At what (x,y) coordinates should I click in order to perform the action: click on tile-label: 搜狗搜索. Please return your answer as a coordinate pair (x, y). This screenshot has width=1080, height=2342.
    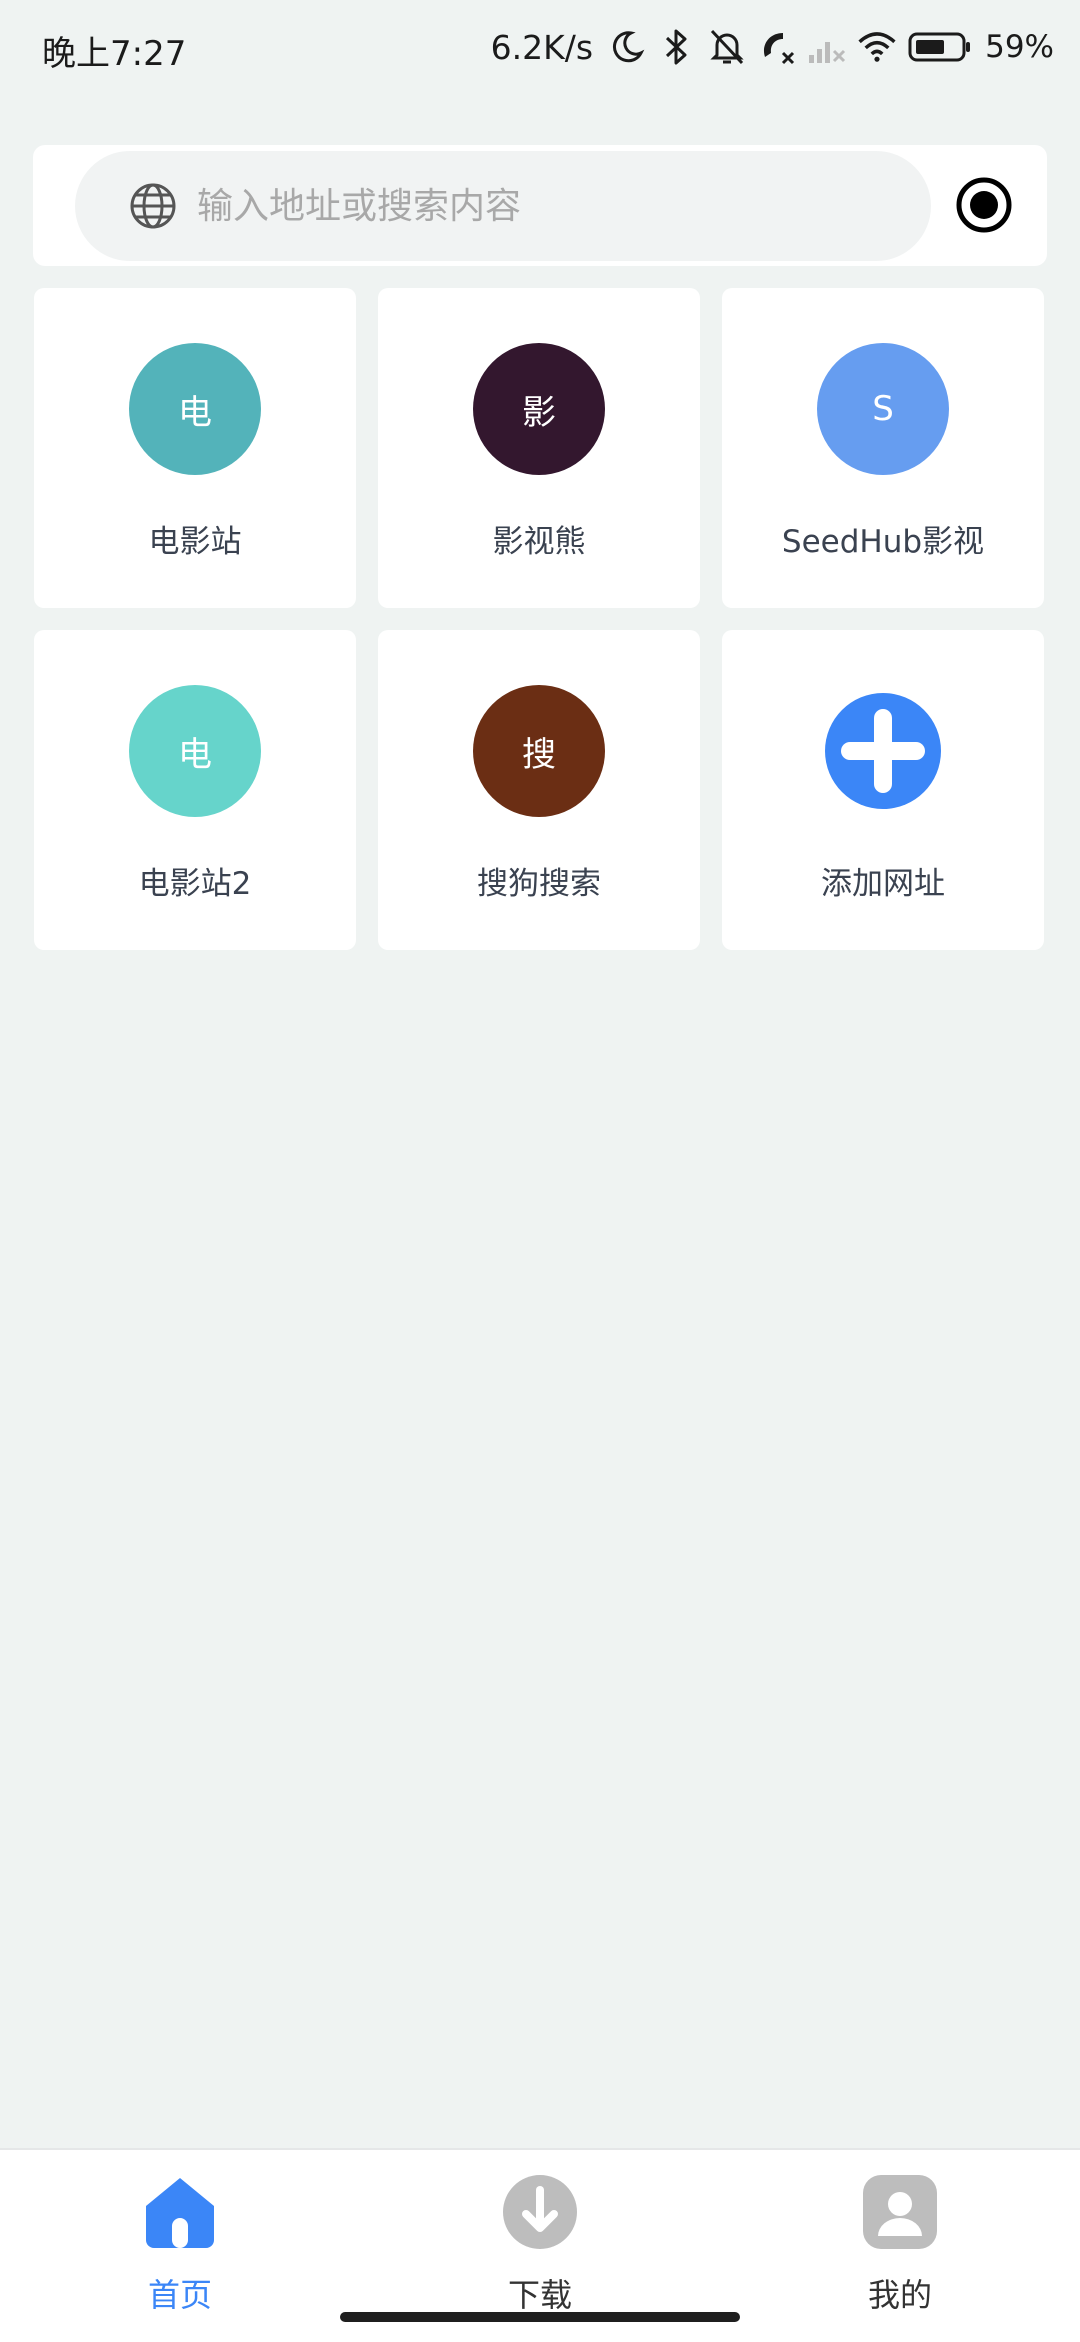
    Looking at the image, I should click on (539, 884).